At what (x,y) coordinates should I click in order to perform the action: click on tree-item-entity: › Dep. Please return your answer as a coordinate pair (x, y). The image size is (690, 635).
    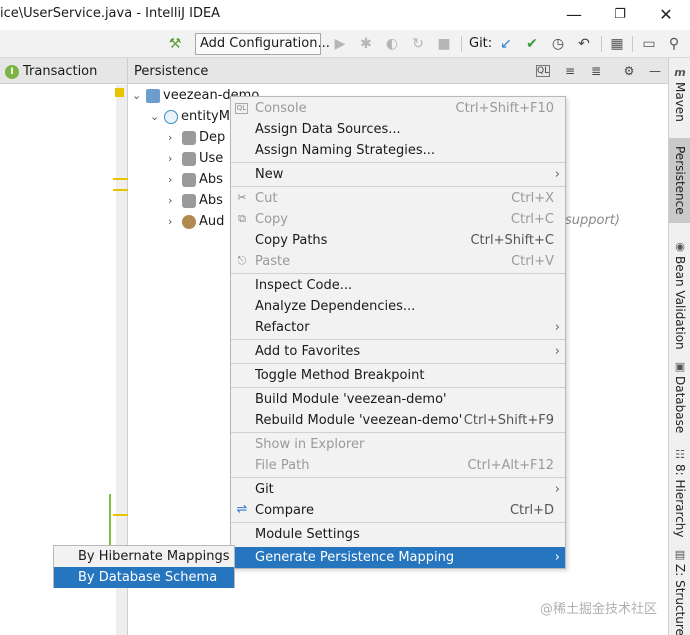
    Looking at the image, I should click on (196, 137).